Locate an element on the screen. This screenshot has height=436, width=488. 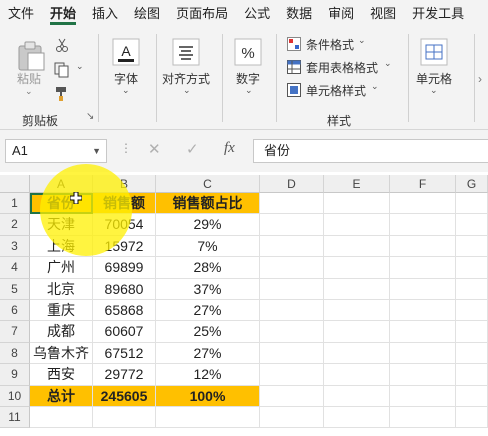
column-header-a: A is located at coordinates (61, 184).